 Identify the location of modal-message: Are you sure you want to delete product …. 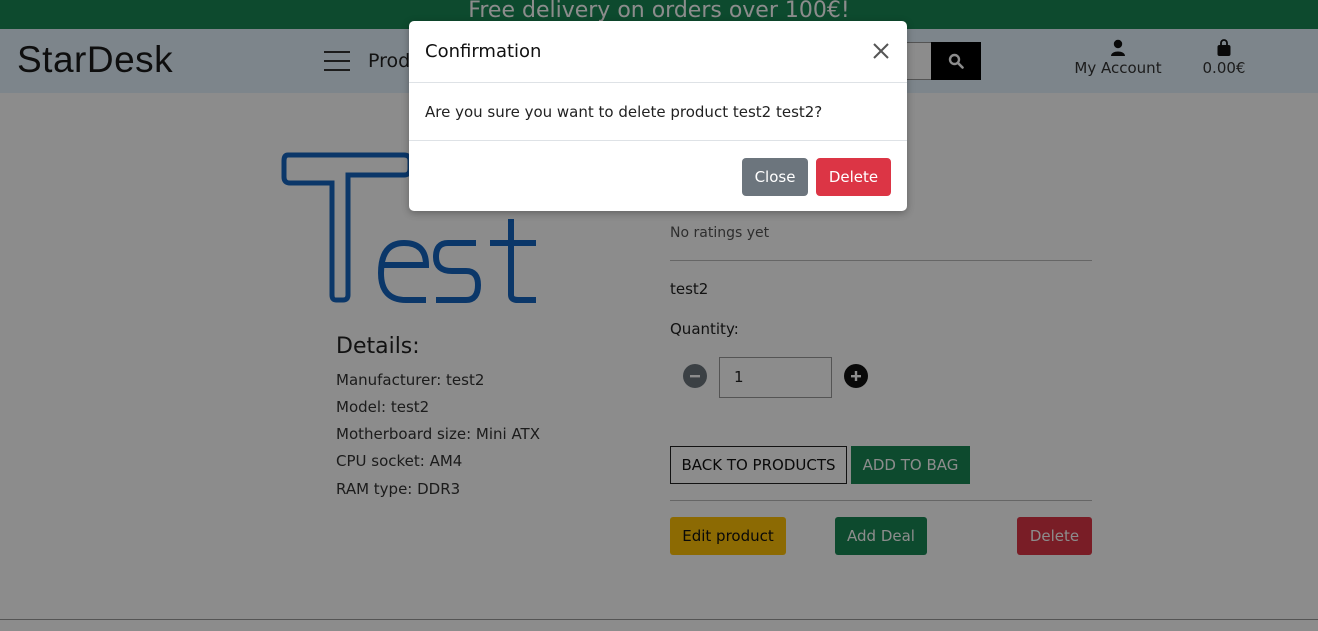
(624, 112).